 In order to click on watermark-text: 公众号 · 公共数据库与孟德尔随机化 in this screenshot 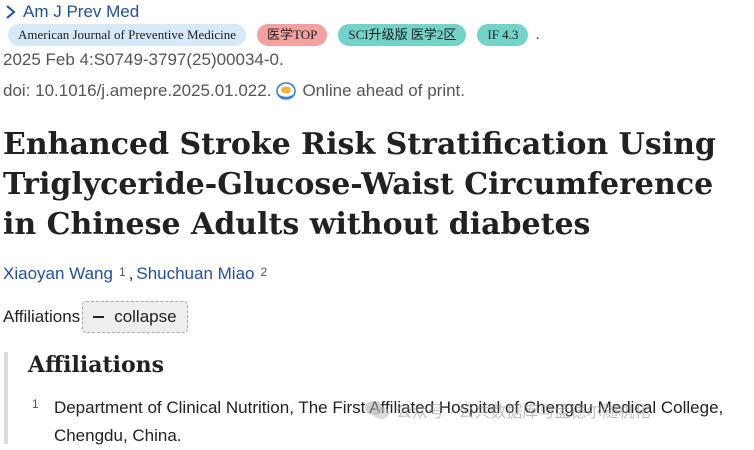, I will do `click(523, 412)`.